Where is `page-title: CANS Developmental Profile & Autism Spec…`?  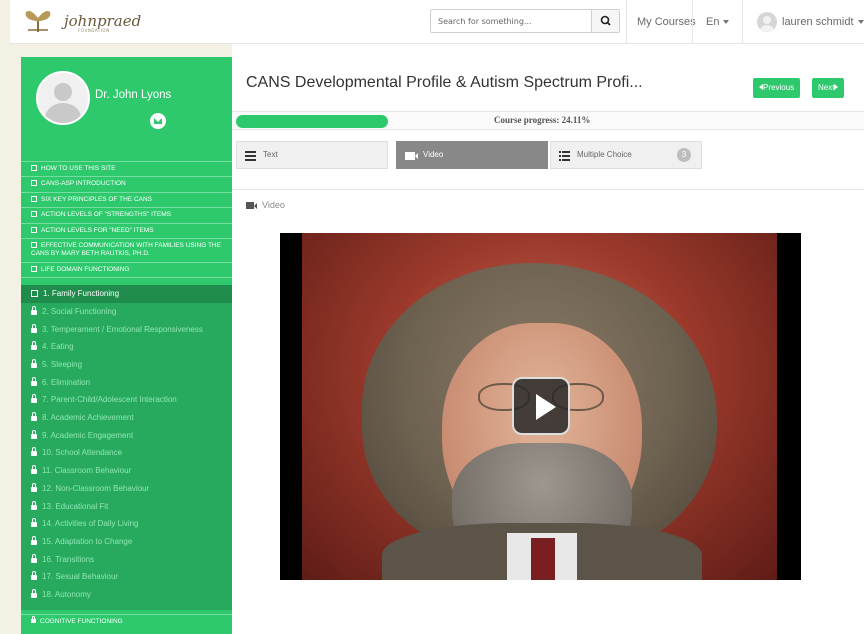 page-title: CANS Developmental Profile & Autism Spec… is located at coordinates (444, 82).